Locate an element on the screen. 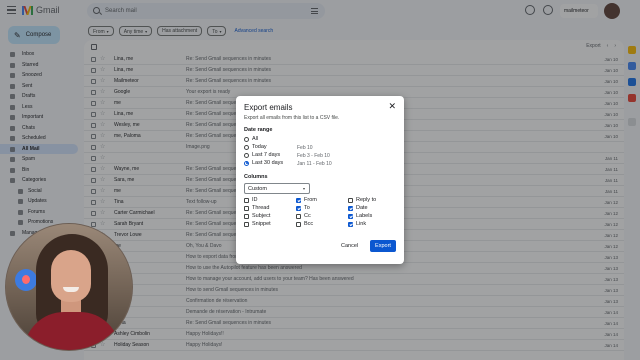  date-range-option: Last 30 days is located at coordinates (263, 163).